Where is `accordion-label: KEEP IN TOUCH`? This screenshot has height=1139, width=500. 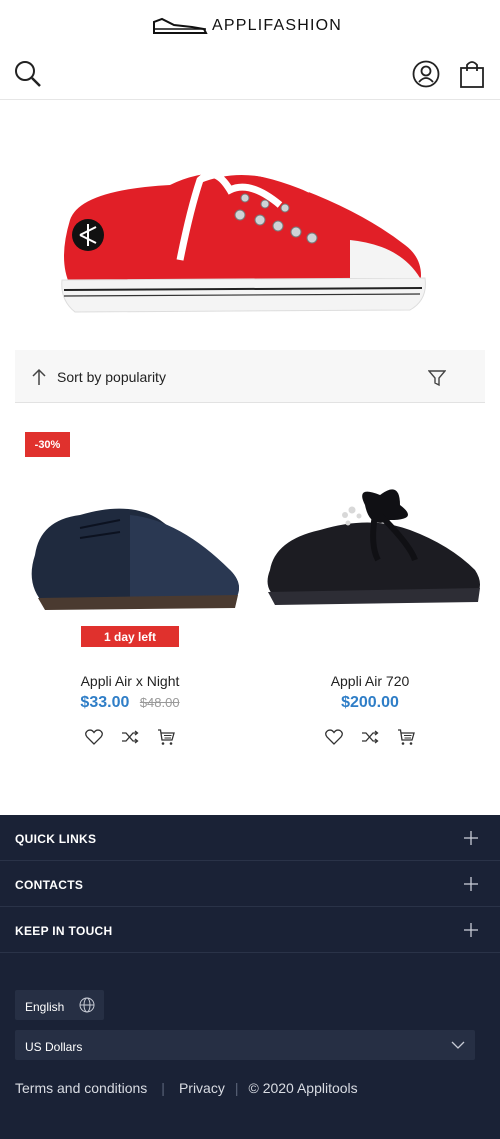
accordion-label: KEEP IN TOUCH is located at coordinates (64, 931).